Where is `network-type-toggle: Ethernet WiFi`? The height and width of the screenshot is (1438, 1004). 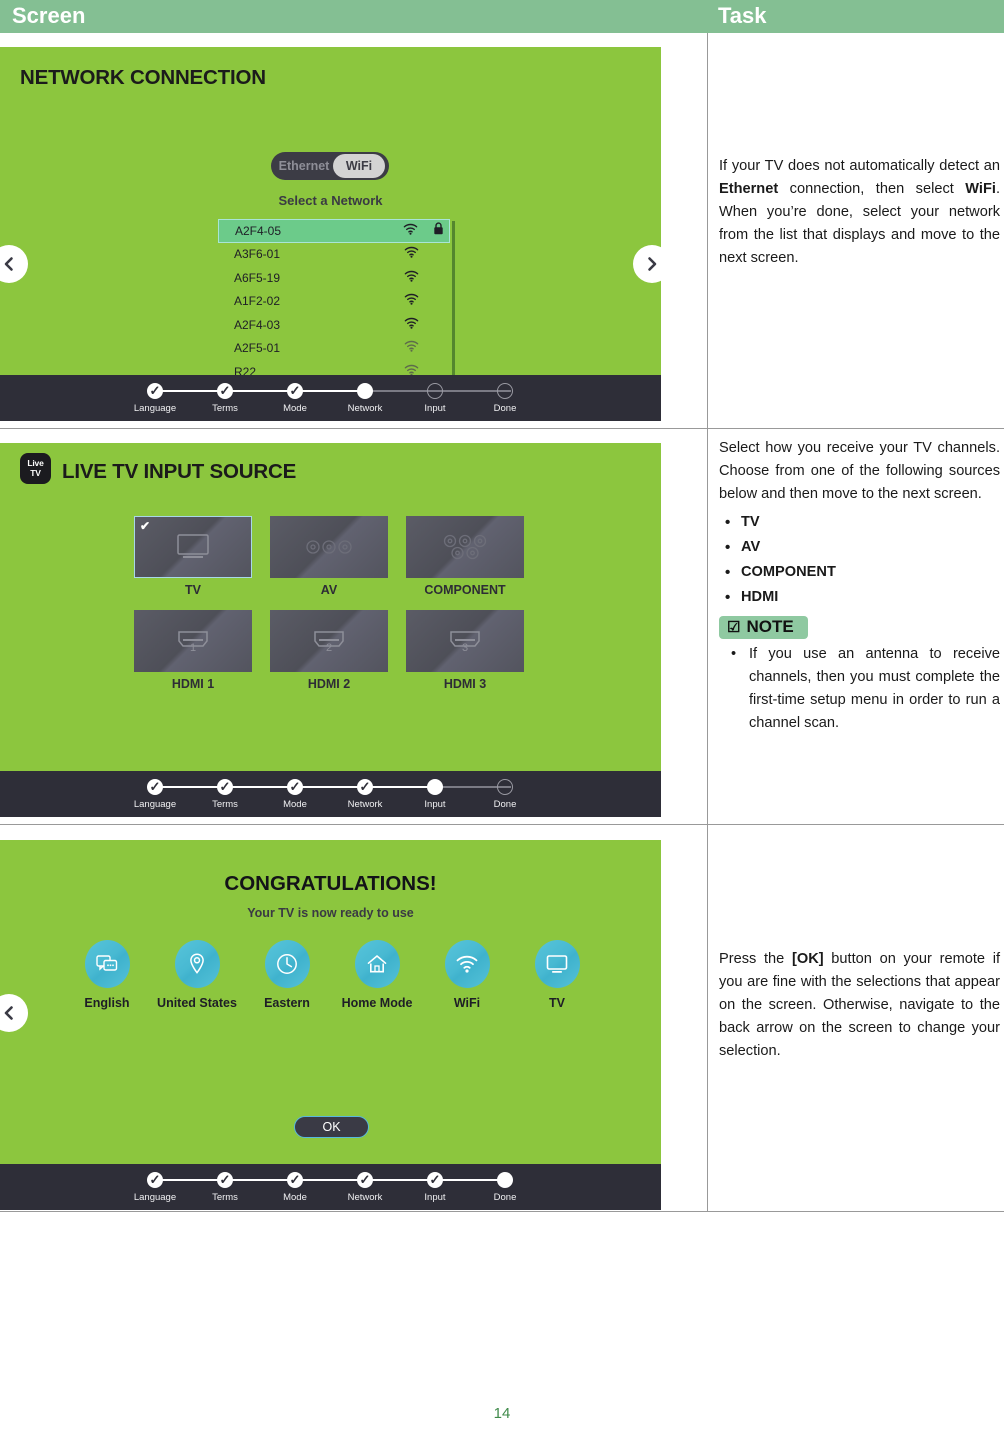 network-type-toggle: Ethernet WiFi is located at coordinates (330, 166).